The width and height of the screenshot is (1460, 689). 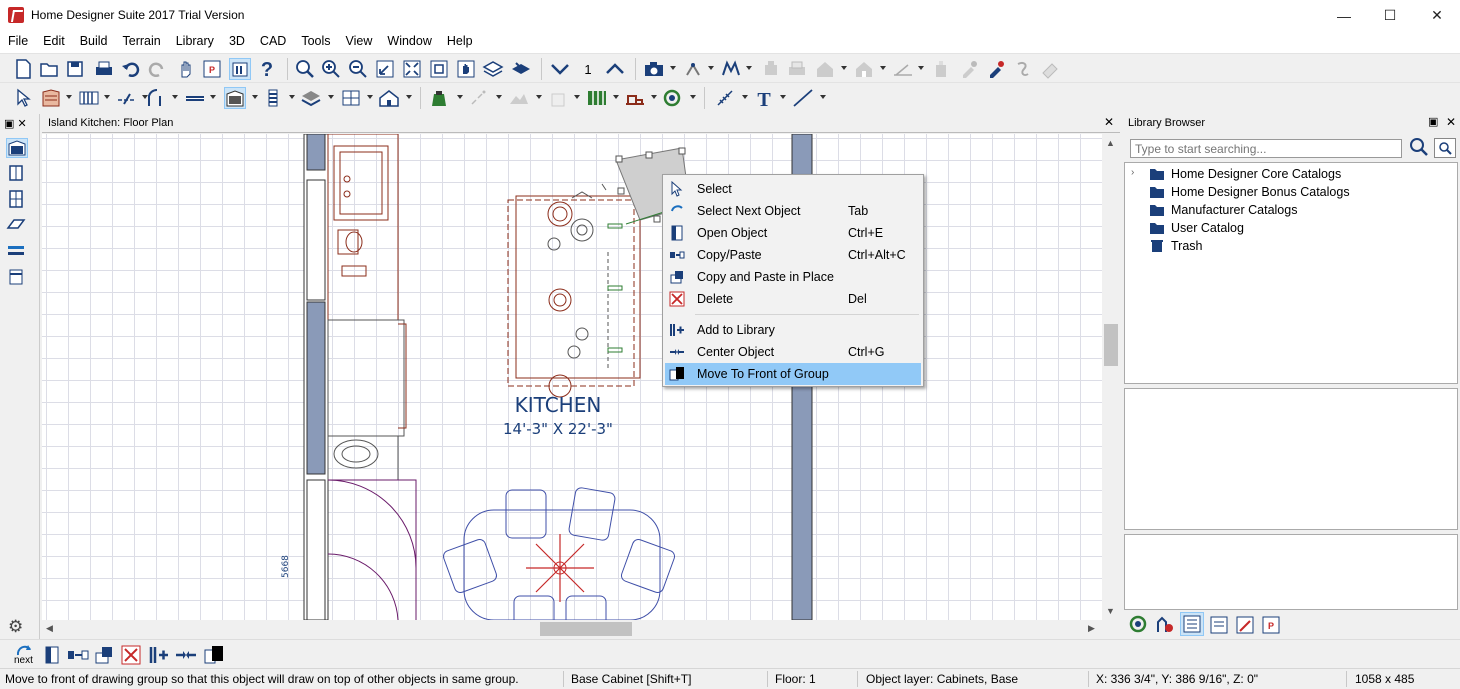 What do you see at coordinates (157, 69) in the screenshot?
I see `redo-icon` at bounding box center [157, 69].